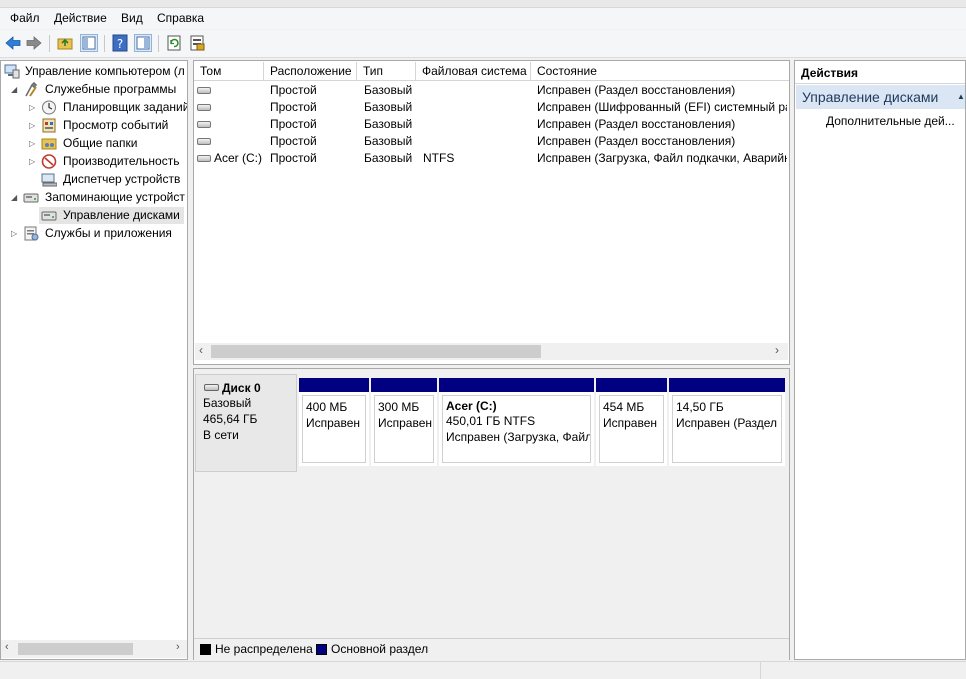  I want to click on export-list-icon, so click(197, 43).